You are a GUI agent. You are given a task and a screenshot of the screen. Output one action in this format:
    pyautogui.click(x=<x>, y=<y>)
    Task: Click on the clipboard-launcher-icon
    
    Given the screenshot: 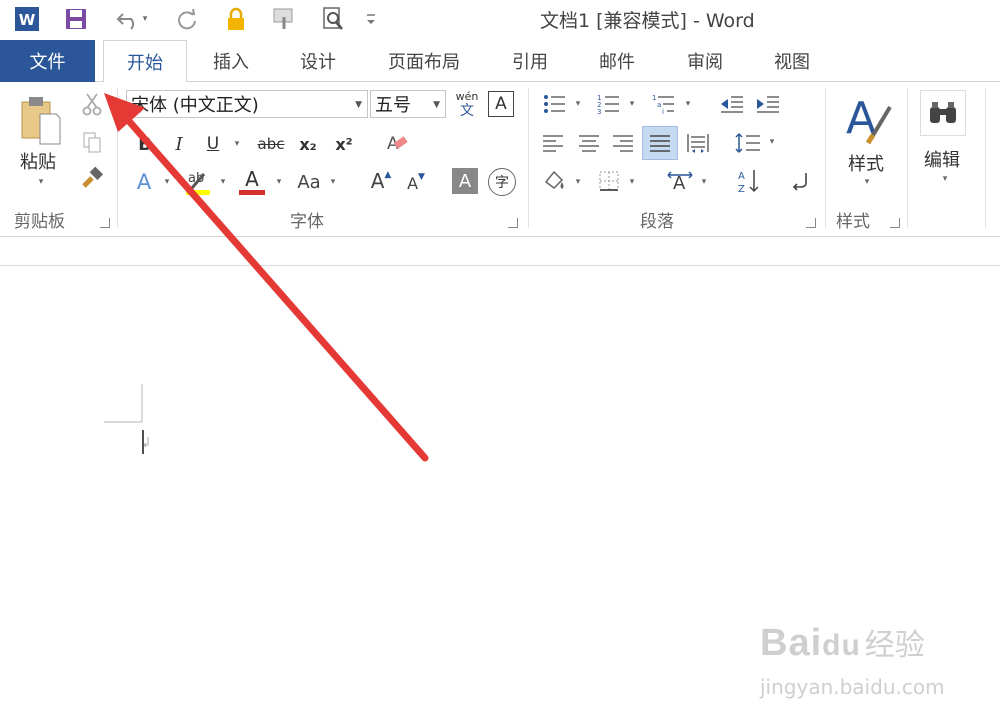 What is the action you would take?
    pyautogui.click(x=105, y=223)
    